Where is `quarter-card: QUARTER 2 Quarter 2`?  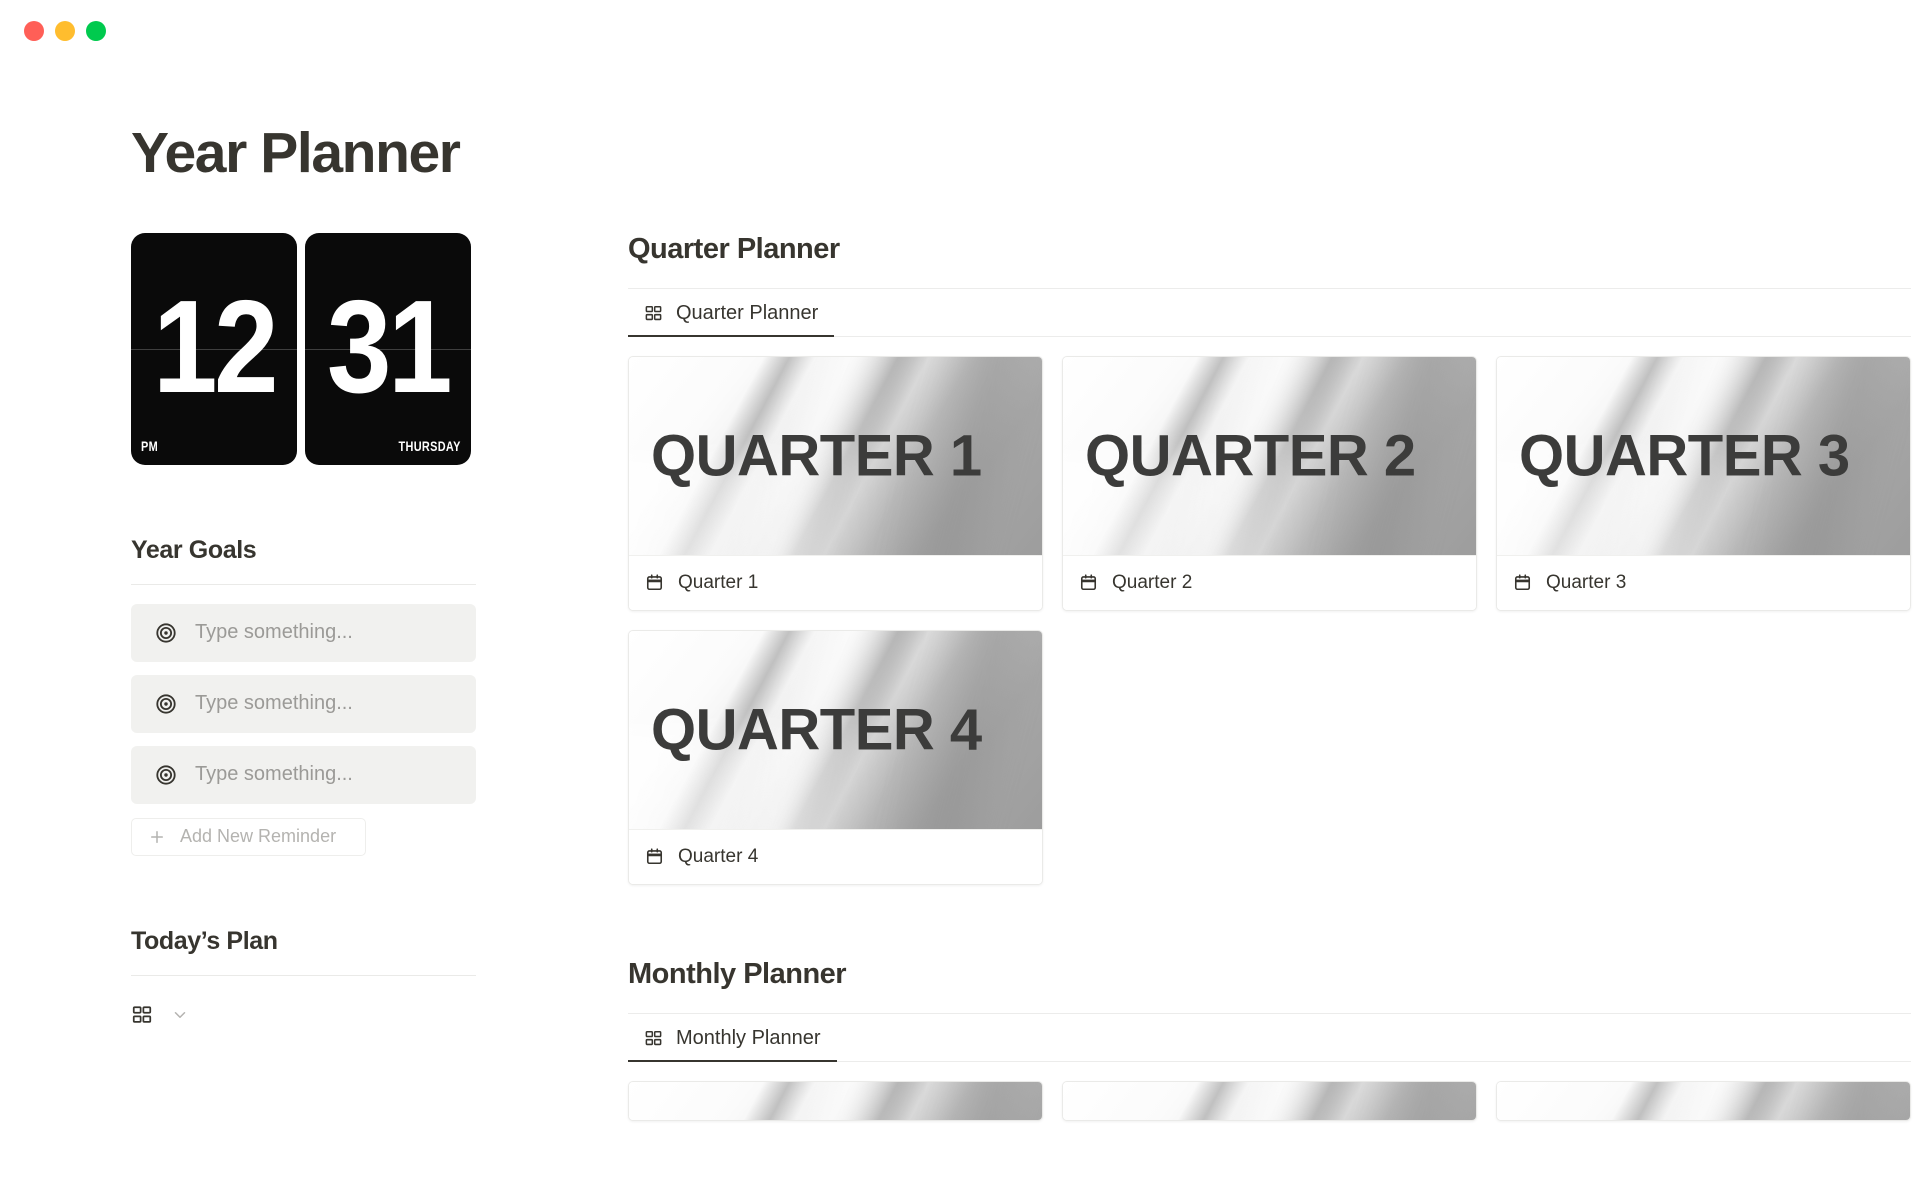 quarter-card: QUARTER 2 Quarter 2 is located at coordinates (1269, 483).